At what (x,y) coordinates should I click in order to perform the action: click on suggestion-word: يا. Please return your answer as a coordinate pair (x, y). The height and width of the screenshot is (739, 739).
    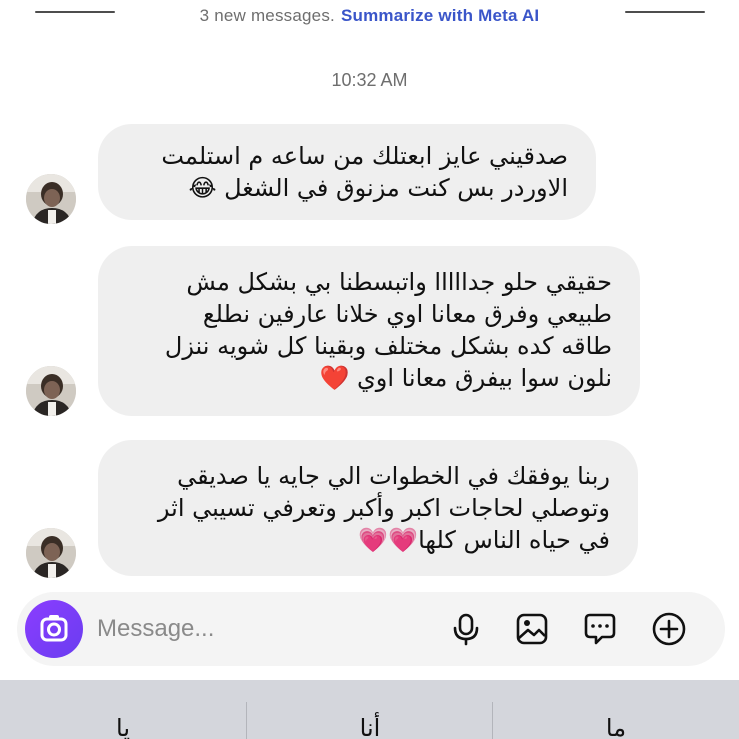
    Looking at the image, I should click on (123, 726).